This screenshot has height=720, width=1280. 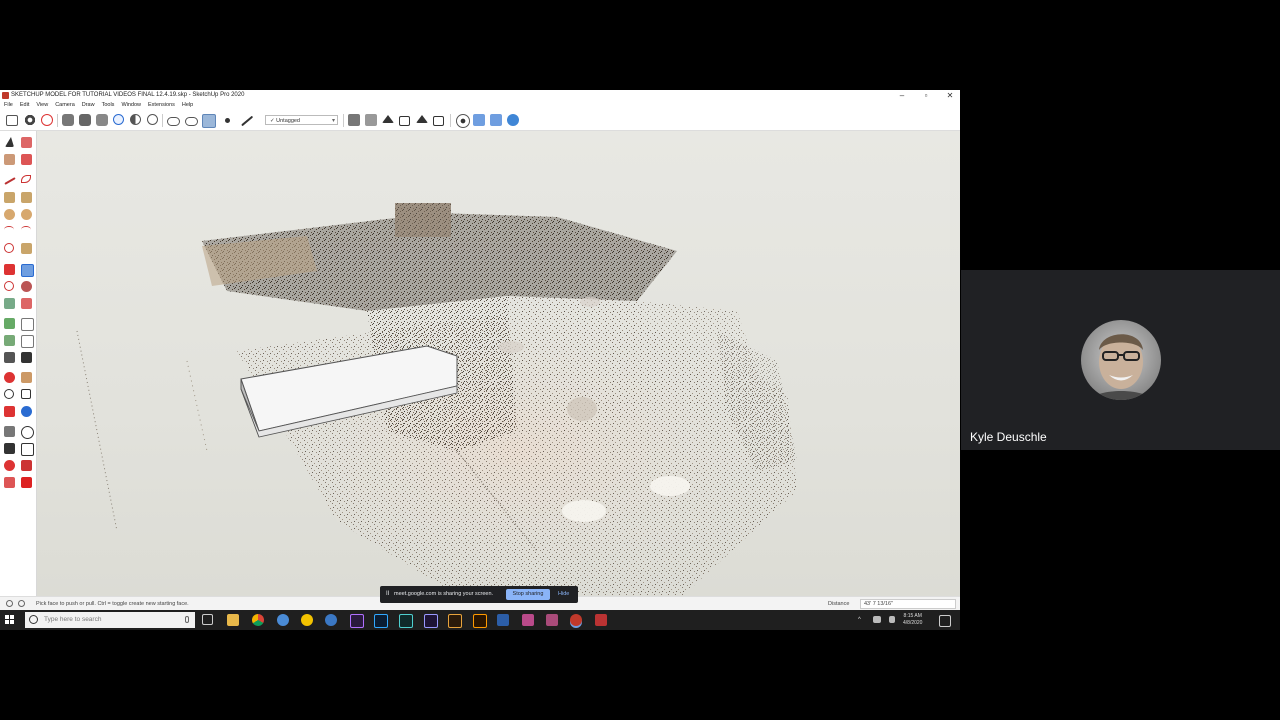 What do you see at coordinates (945, 621) in the screenshot?
I see `notifications-icon` at bounding box center [945, 621].